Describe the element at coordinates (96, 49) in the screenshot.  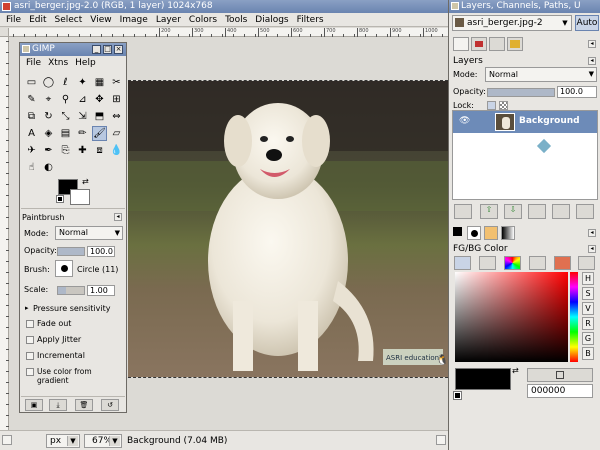
I see `minimize-button: _` at that location.